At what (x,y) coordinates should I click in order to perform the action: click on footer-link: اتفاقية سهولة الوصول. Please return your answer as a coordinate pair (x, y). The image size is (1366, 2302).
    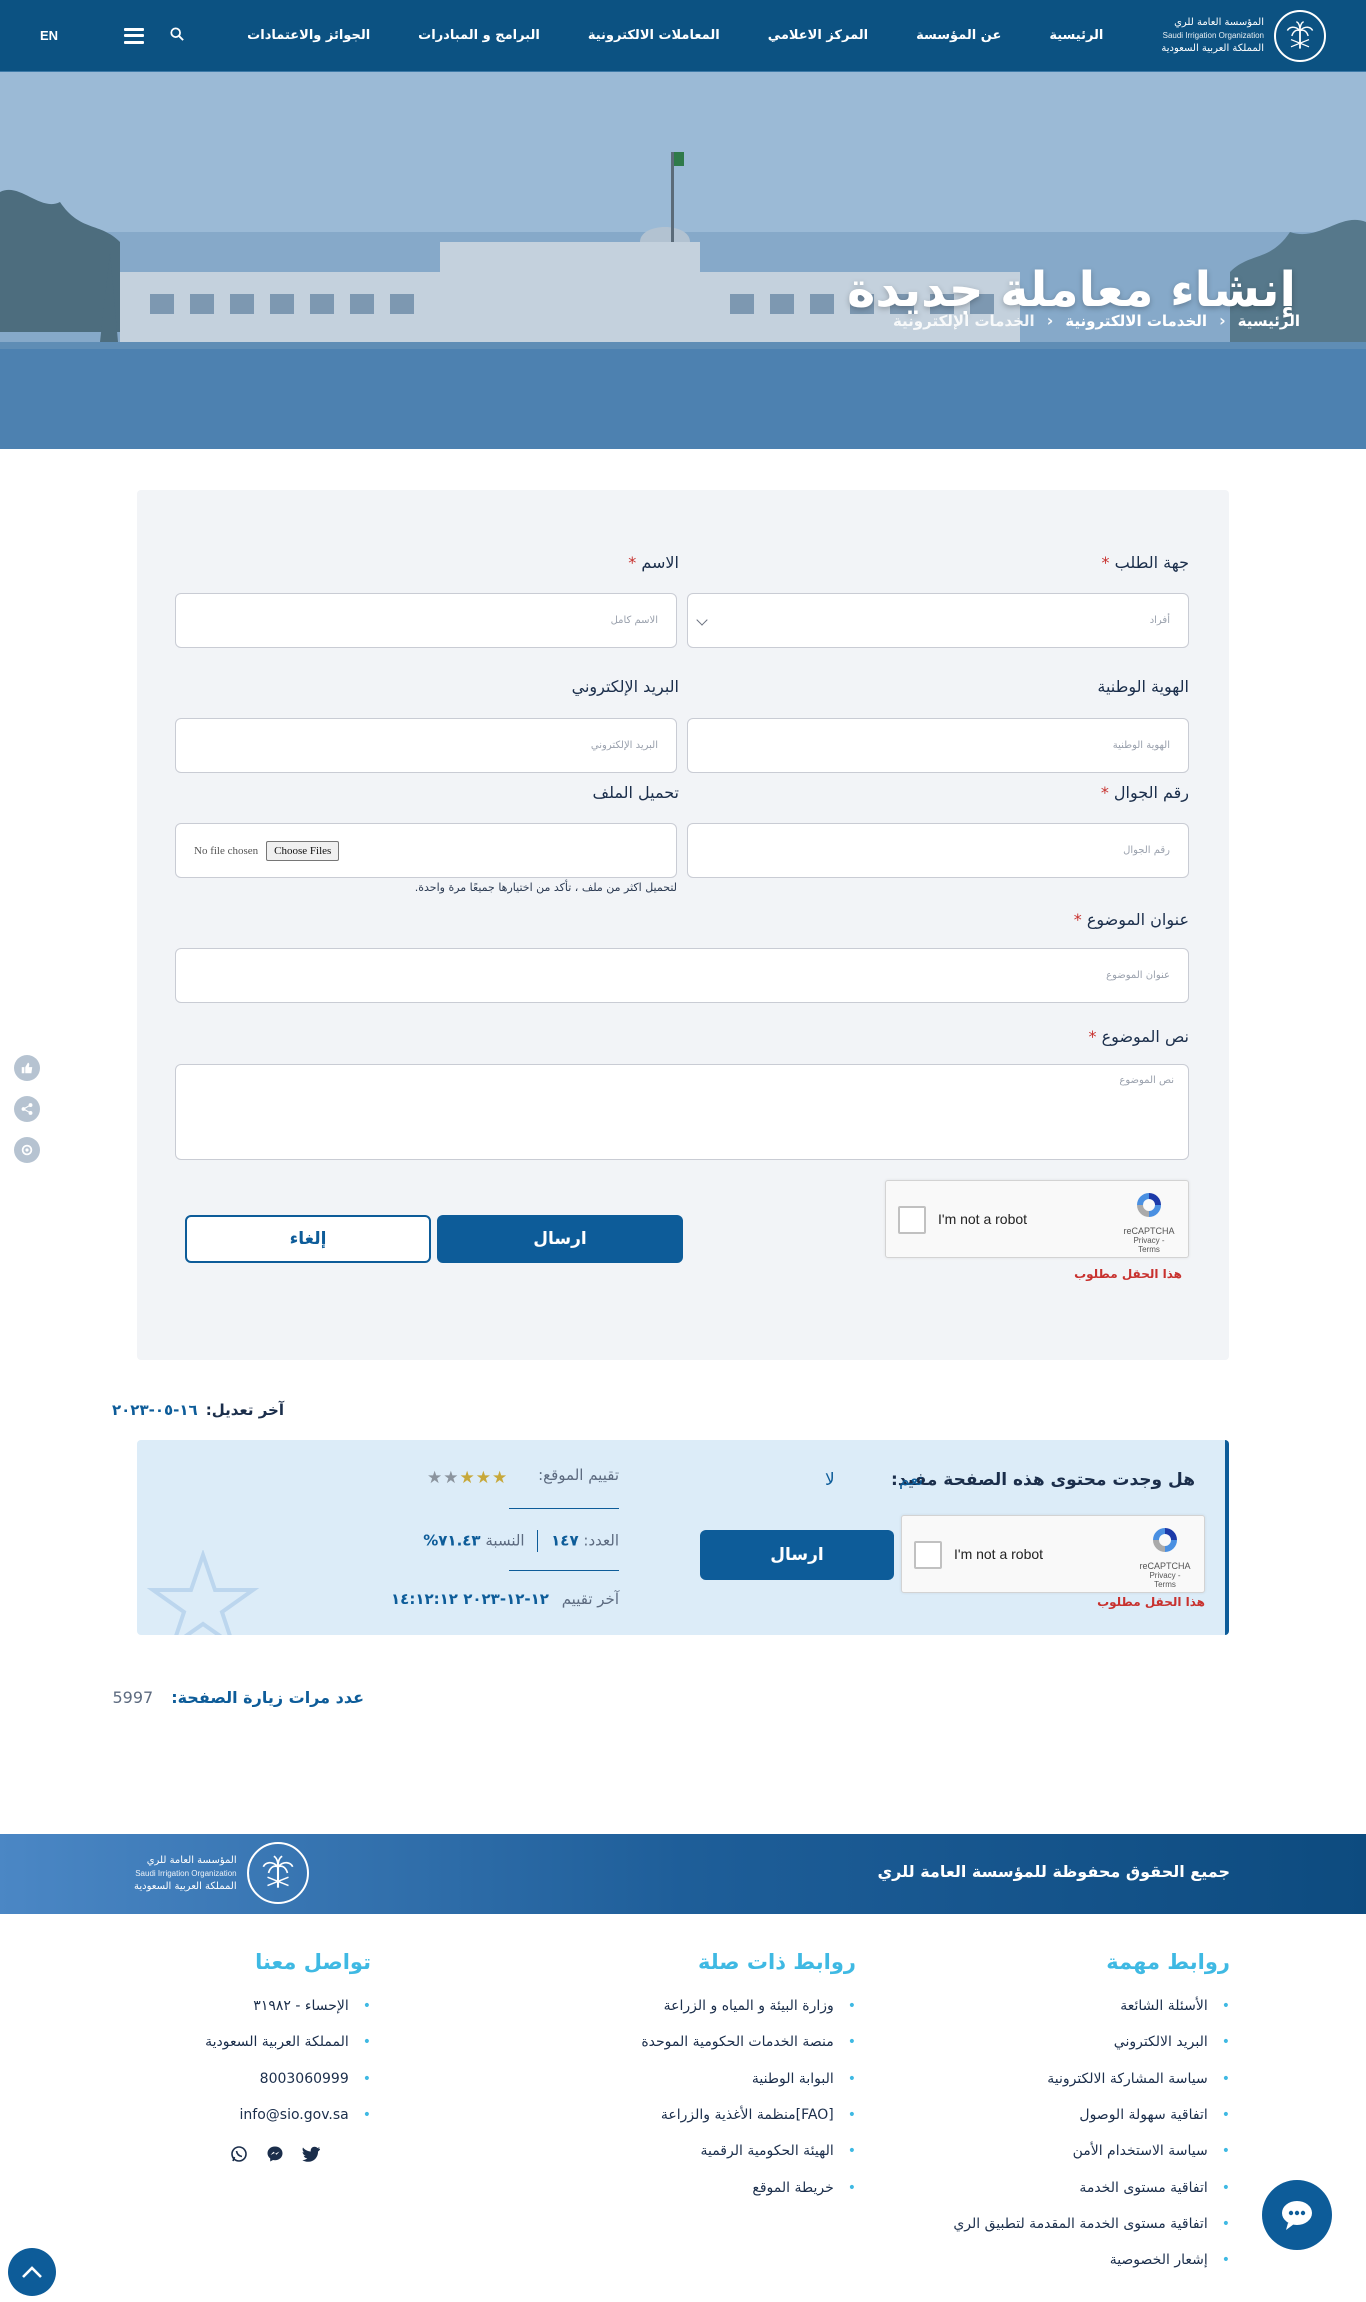
    Looking at the image, I should click on (1091, 2115).